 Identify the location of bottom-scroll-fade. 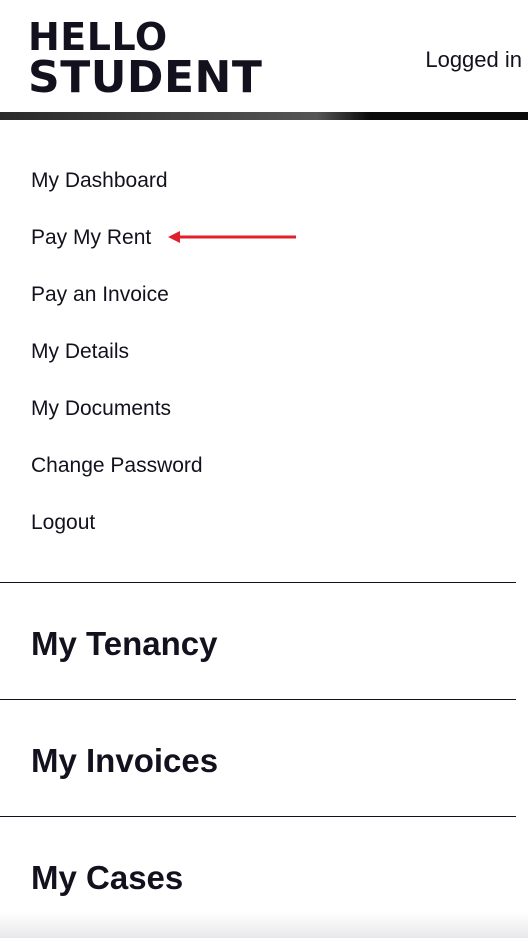
(264, 925).